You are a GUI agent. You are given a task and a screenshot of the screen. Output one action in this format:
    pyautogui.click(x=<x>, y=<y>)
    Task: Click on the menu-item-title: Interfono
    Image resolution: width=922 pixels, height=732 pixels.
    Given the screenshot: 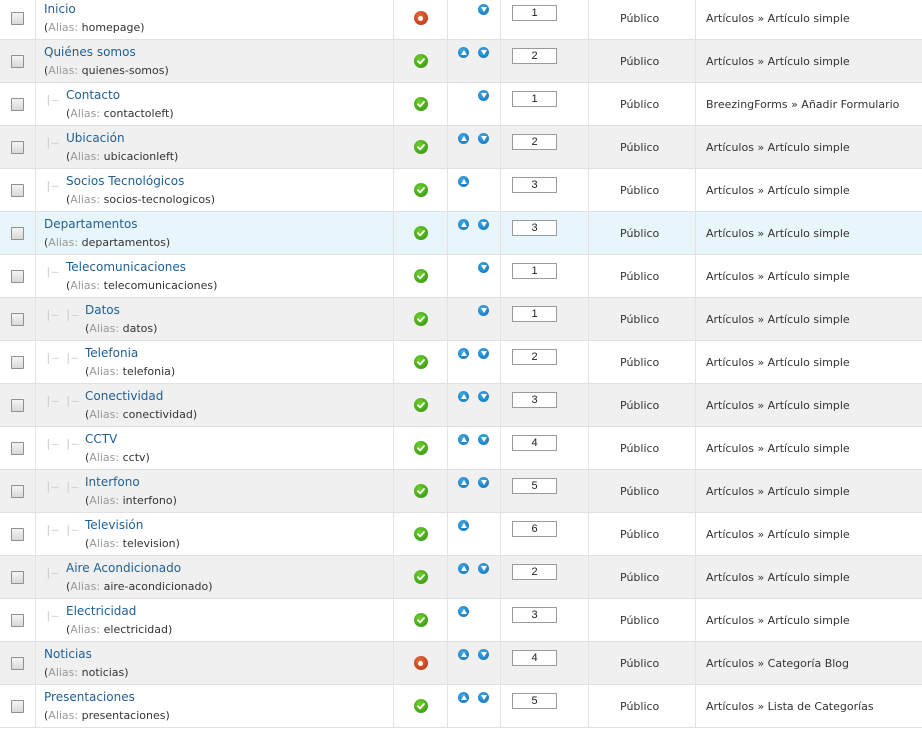 What is the action you would take?
    pyautogui.click(x=239, y=482)
    